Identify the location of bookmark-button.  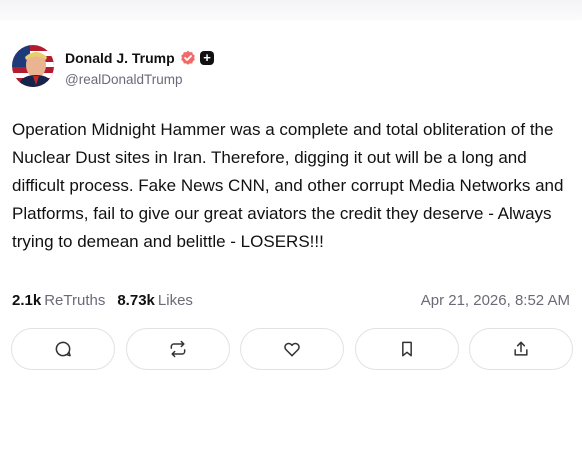
(406, 349).